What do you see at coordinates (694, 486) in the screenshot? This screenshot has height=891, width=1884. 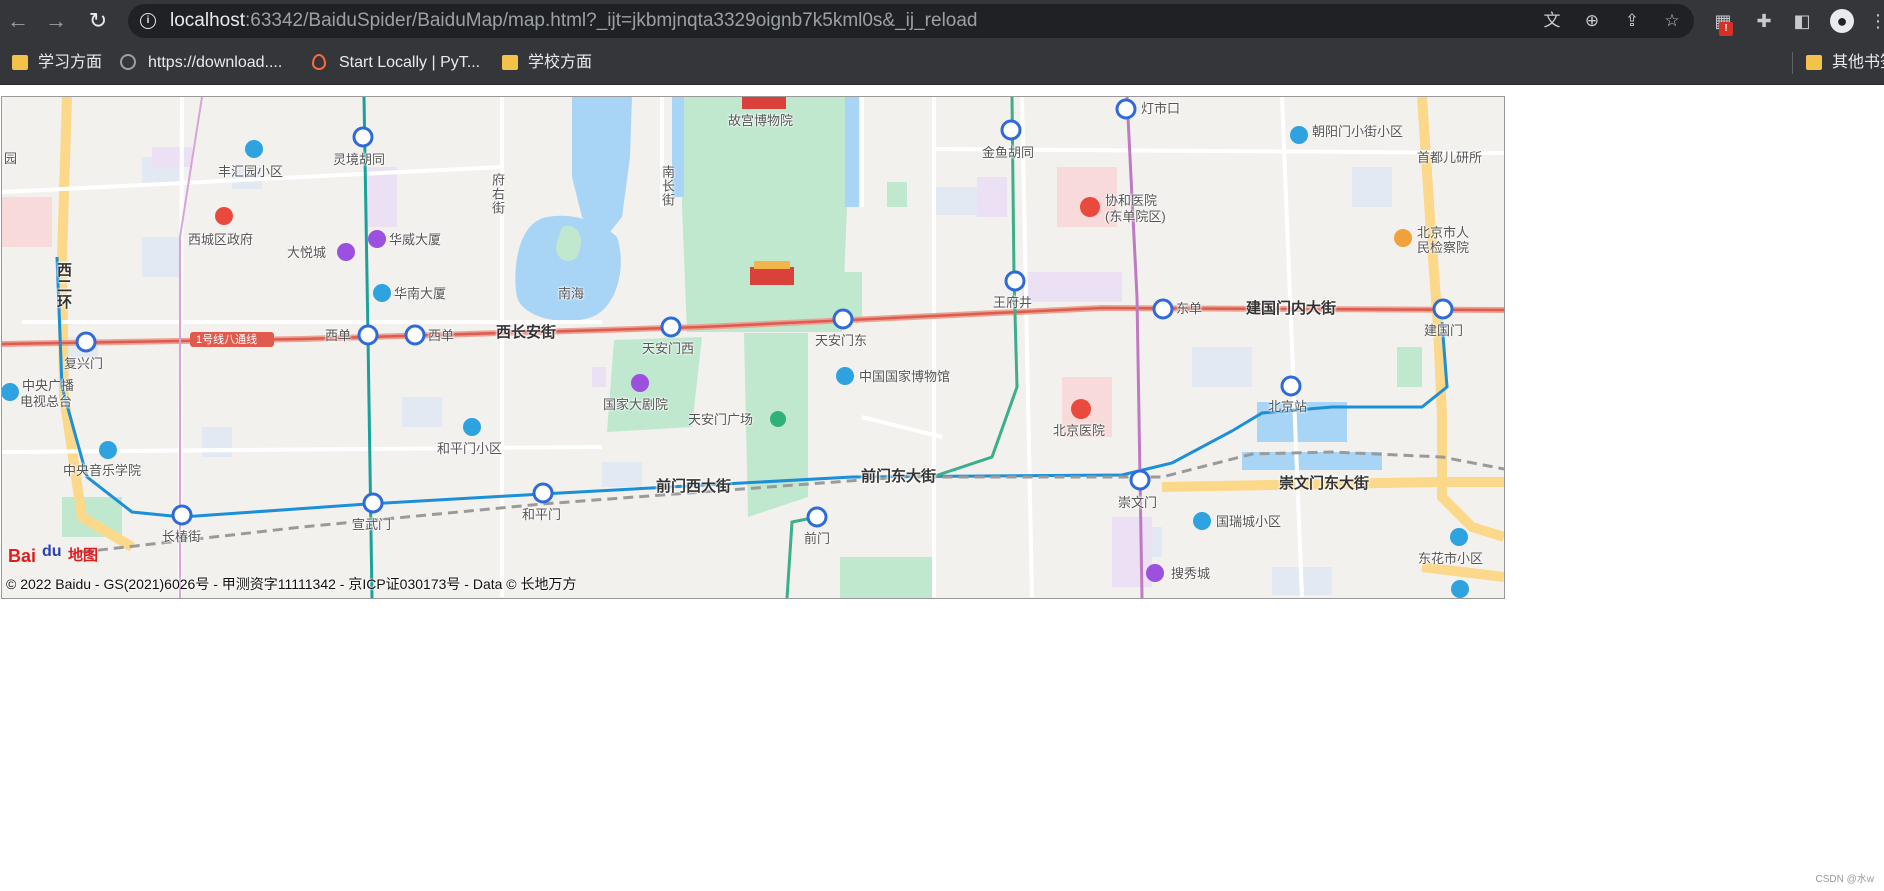 I see `road-label: 前门西大街` at bounding box center [694, 486].